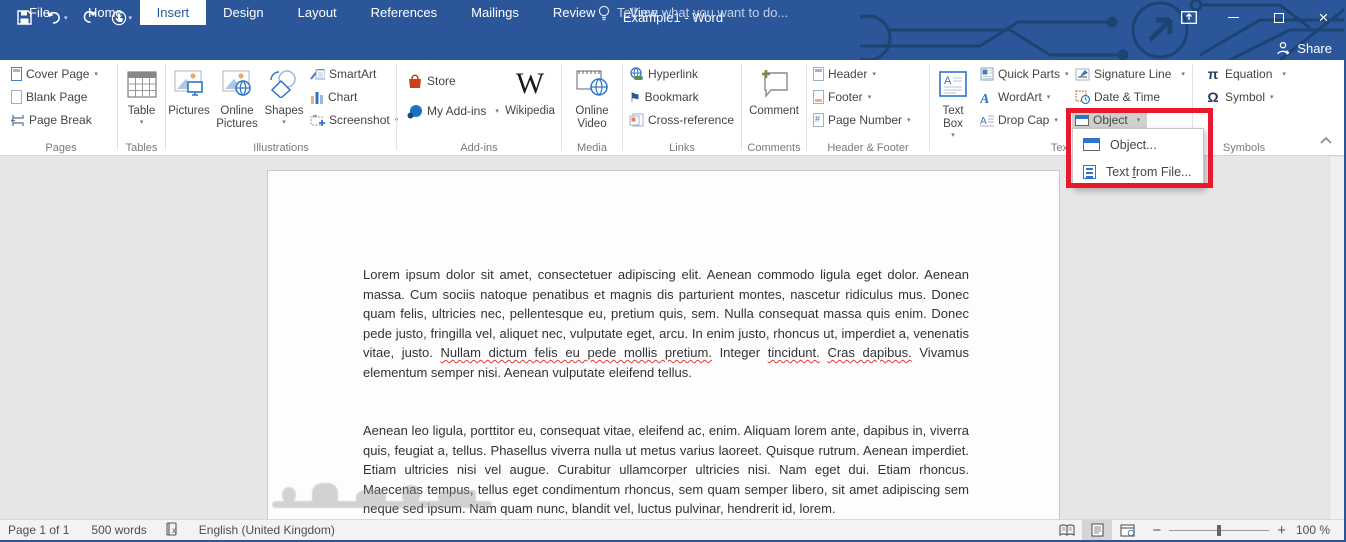  I want to click on misspelled-text: tincidunt., so click(793, 352).